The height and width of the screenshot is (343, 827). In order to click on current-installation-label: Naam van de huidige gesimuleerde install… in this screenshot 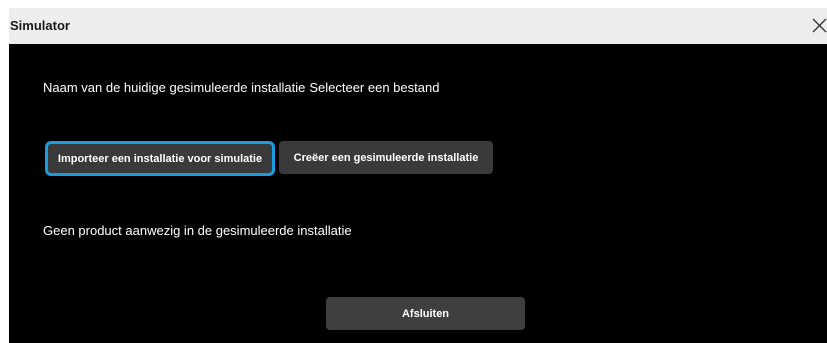, I will do `click(174, 87)`.